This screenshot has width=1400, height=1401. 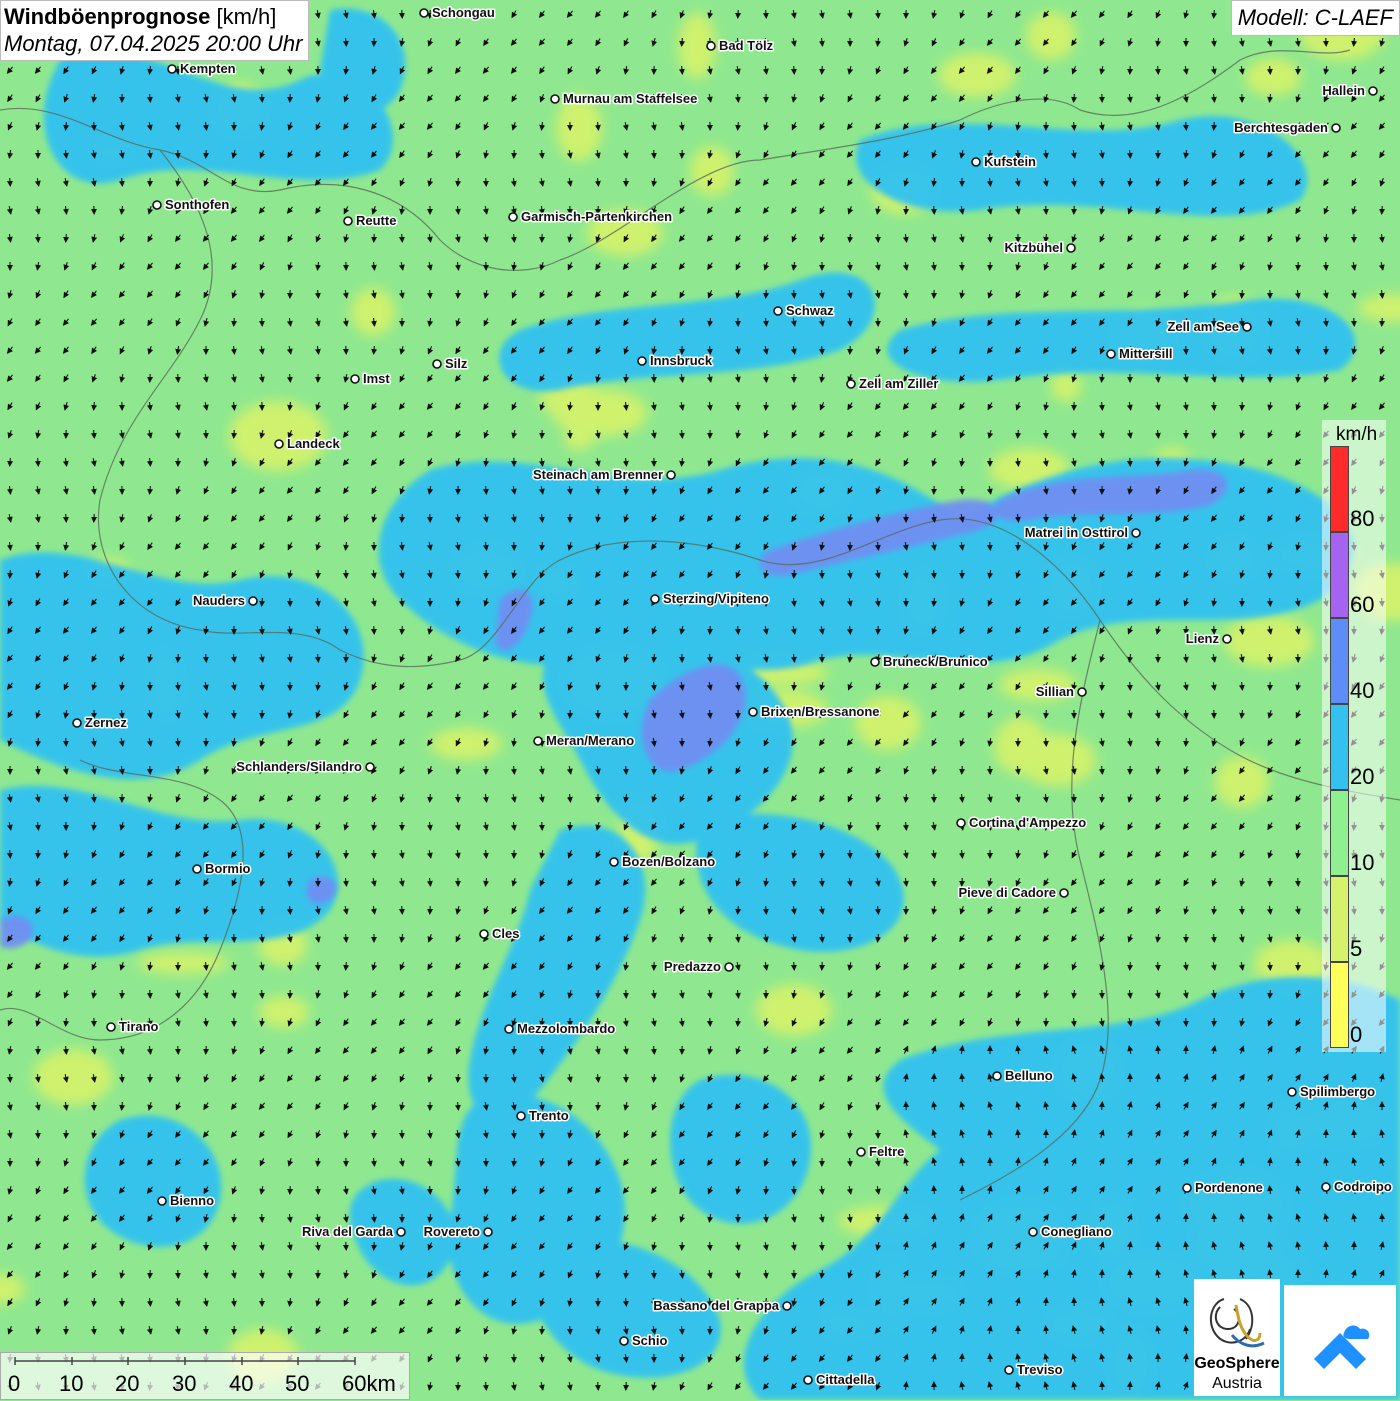 What do you see at coordinates (1339, 747) in the screenshot?
I see `legend-swatch` at bounding box center [1339, 747].